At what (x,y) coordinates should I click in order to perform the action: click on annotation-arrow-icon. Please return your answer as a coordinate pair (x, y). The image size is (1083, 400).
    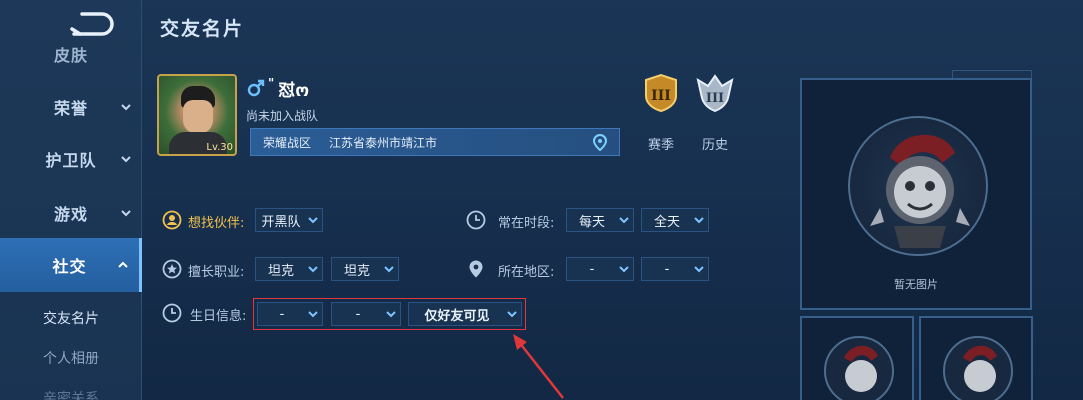
    Looking at the image, I should click on (538, 366).